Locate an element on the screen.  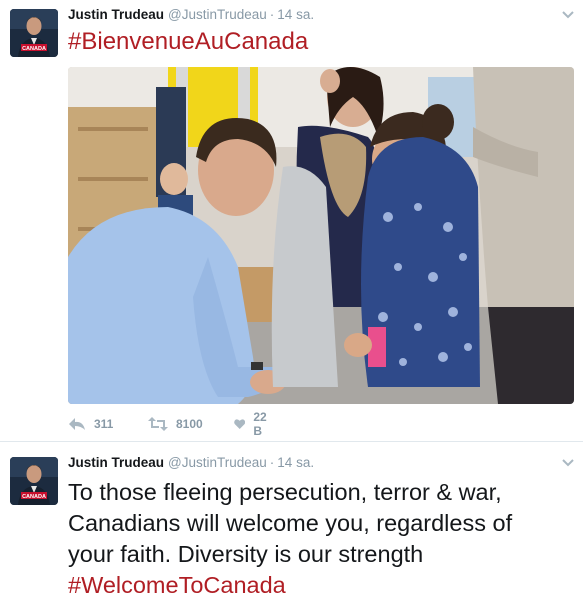
retweet-icon is located at coordinates (158, 424).